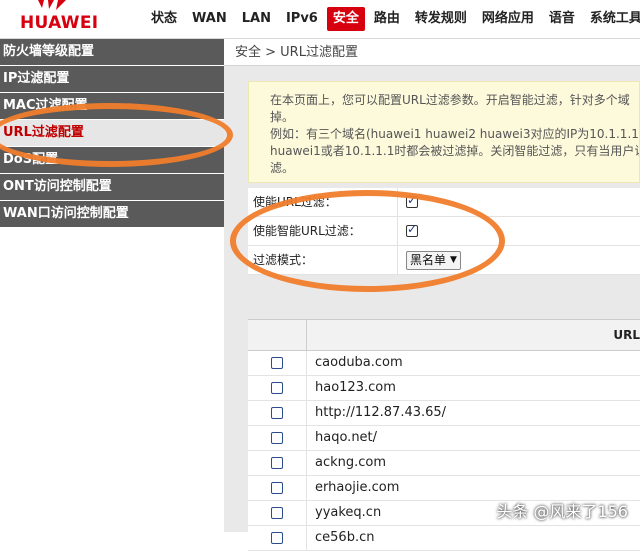 The image size is (640, 551). I want to click on form-row-filter-mode: 过滤模式： 黑名单 ▼, so click(444, 260).